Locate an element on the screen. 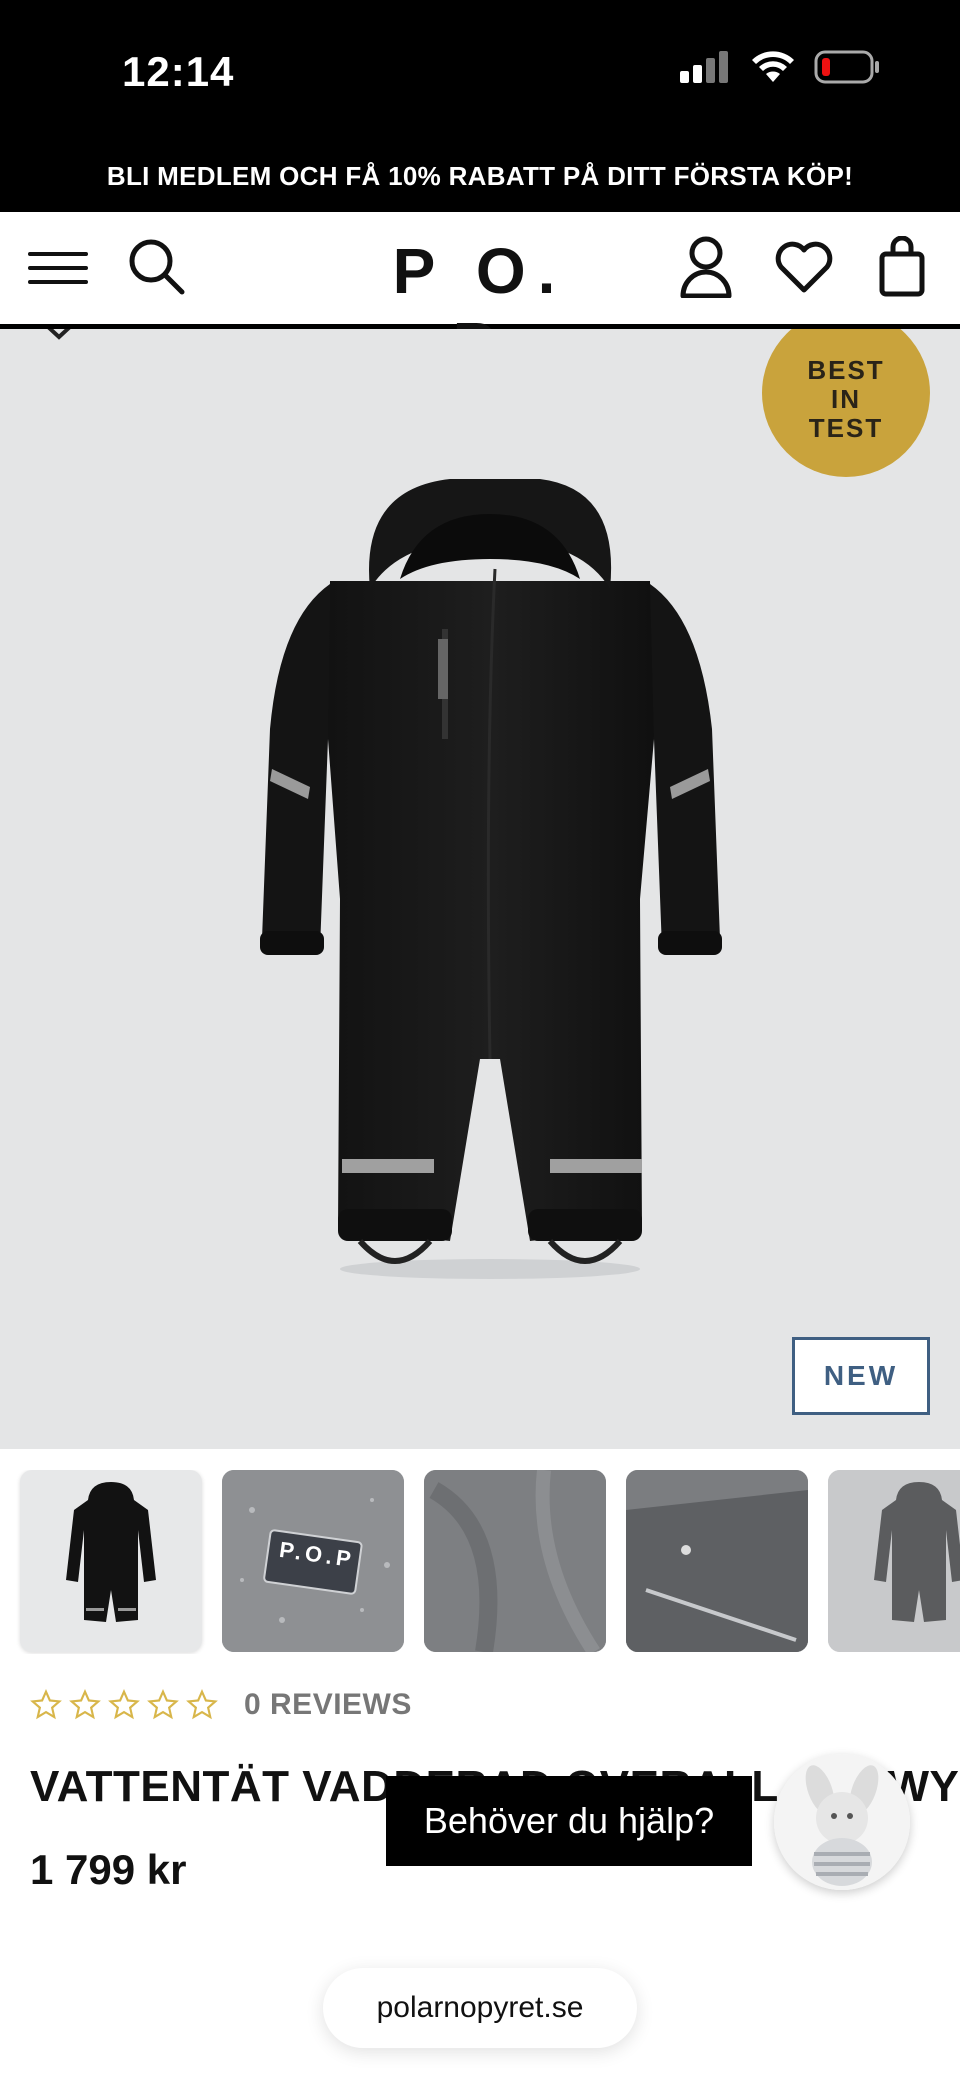 The height and width of the screenshot is (2081, 960). chevron-icon is located at coordinates (59, 334).